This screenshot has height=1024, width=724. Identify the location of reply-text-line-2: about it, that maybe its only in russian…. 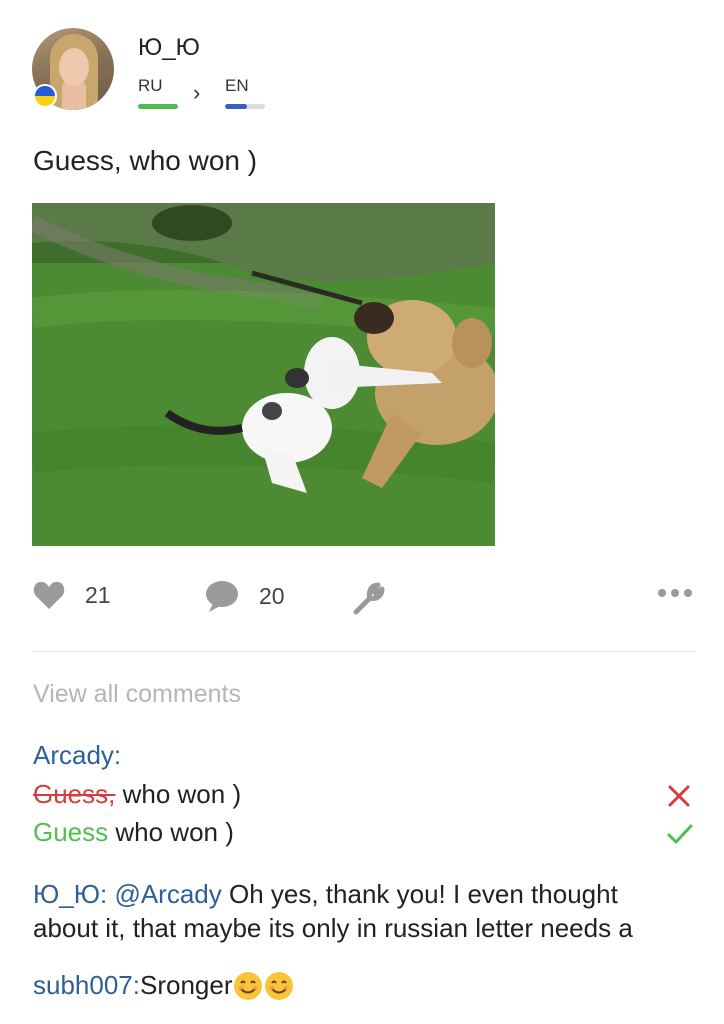
(333, 928).